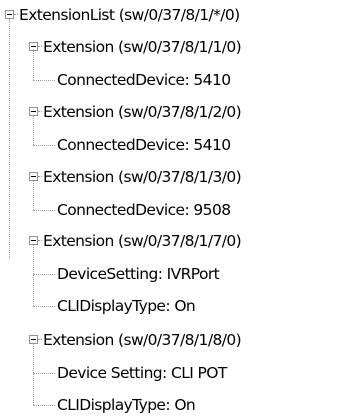 The height and width of the screenshot is (420, 360). I want to click on tree-node-extension: Extension (sw/0/37/8/1/2/0), so click(142, 112).